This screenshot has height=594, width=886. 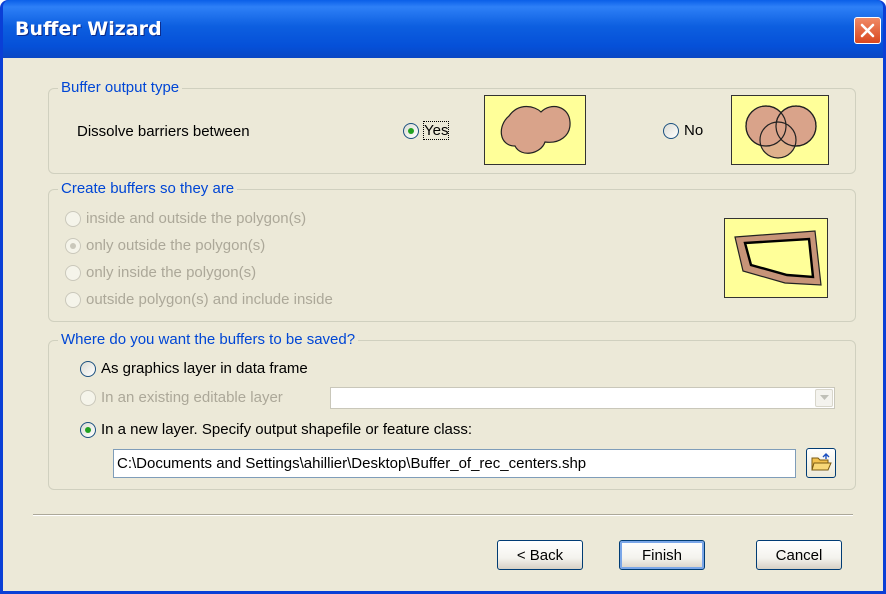 I want to click on existing-layer-dropdown, so click(x=582, y=398).